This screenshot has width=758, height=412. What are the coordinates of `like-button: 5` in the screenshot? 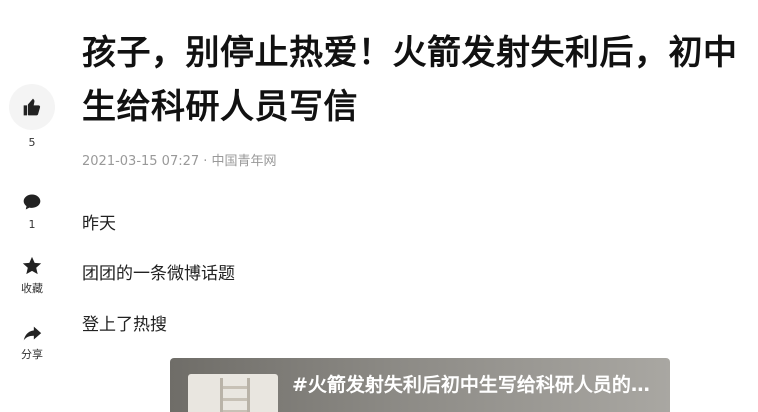 It's located at (32, 116).